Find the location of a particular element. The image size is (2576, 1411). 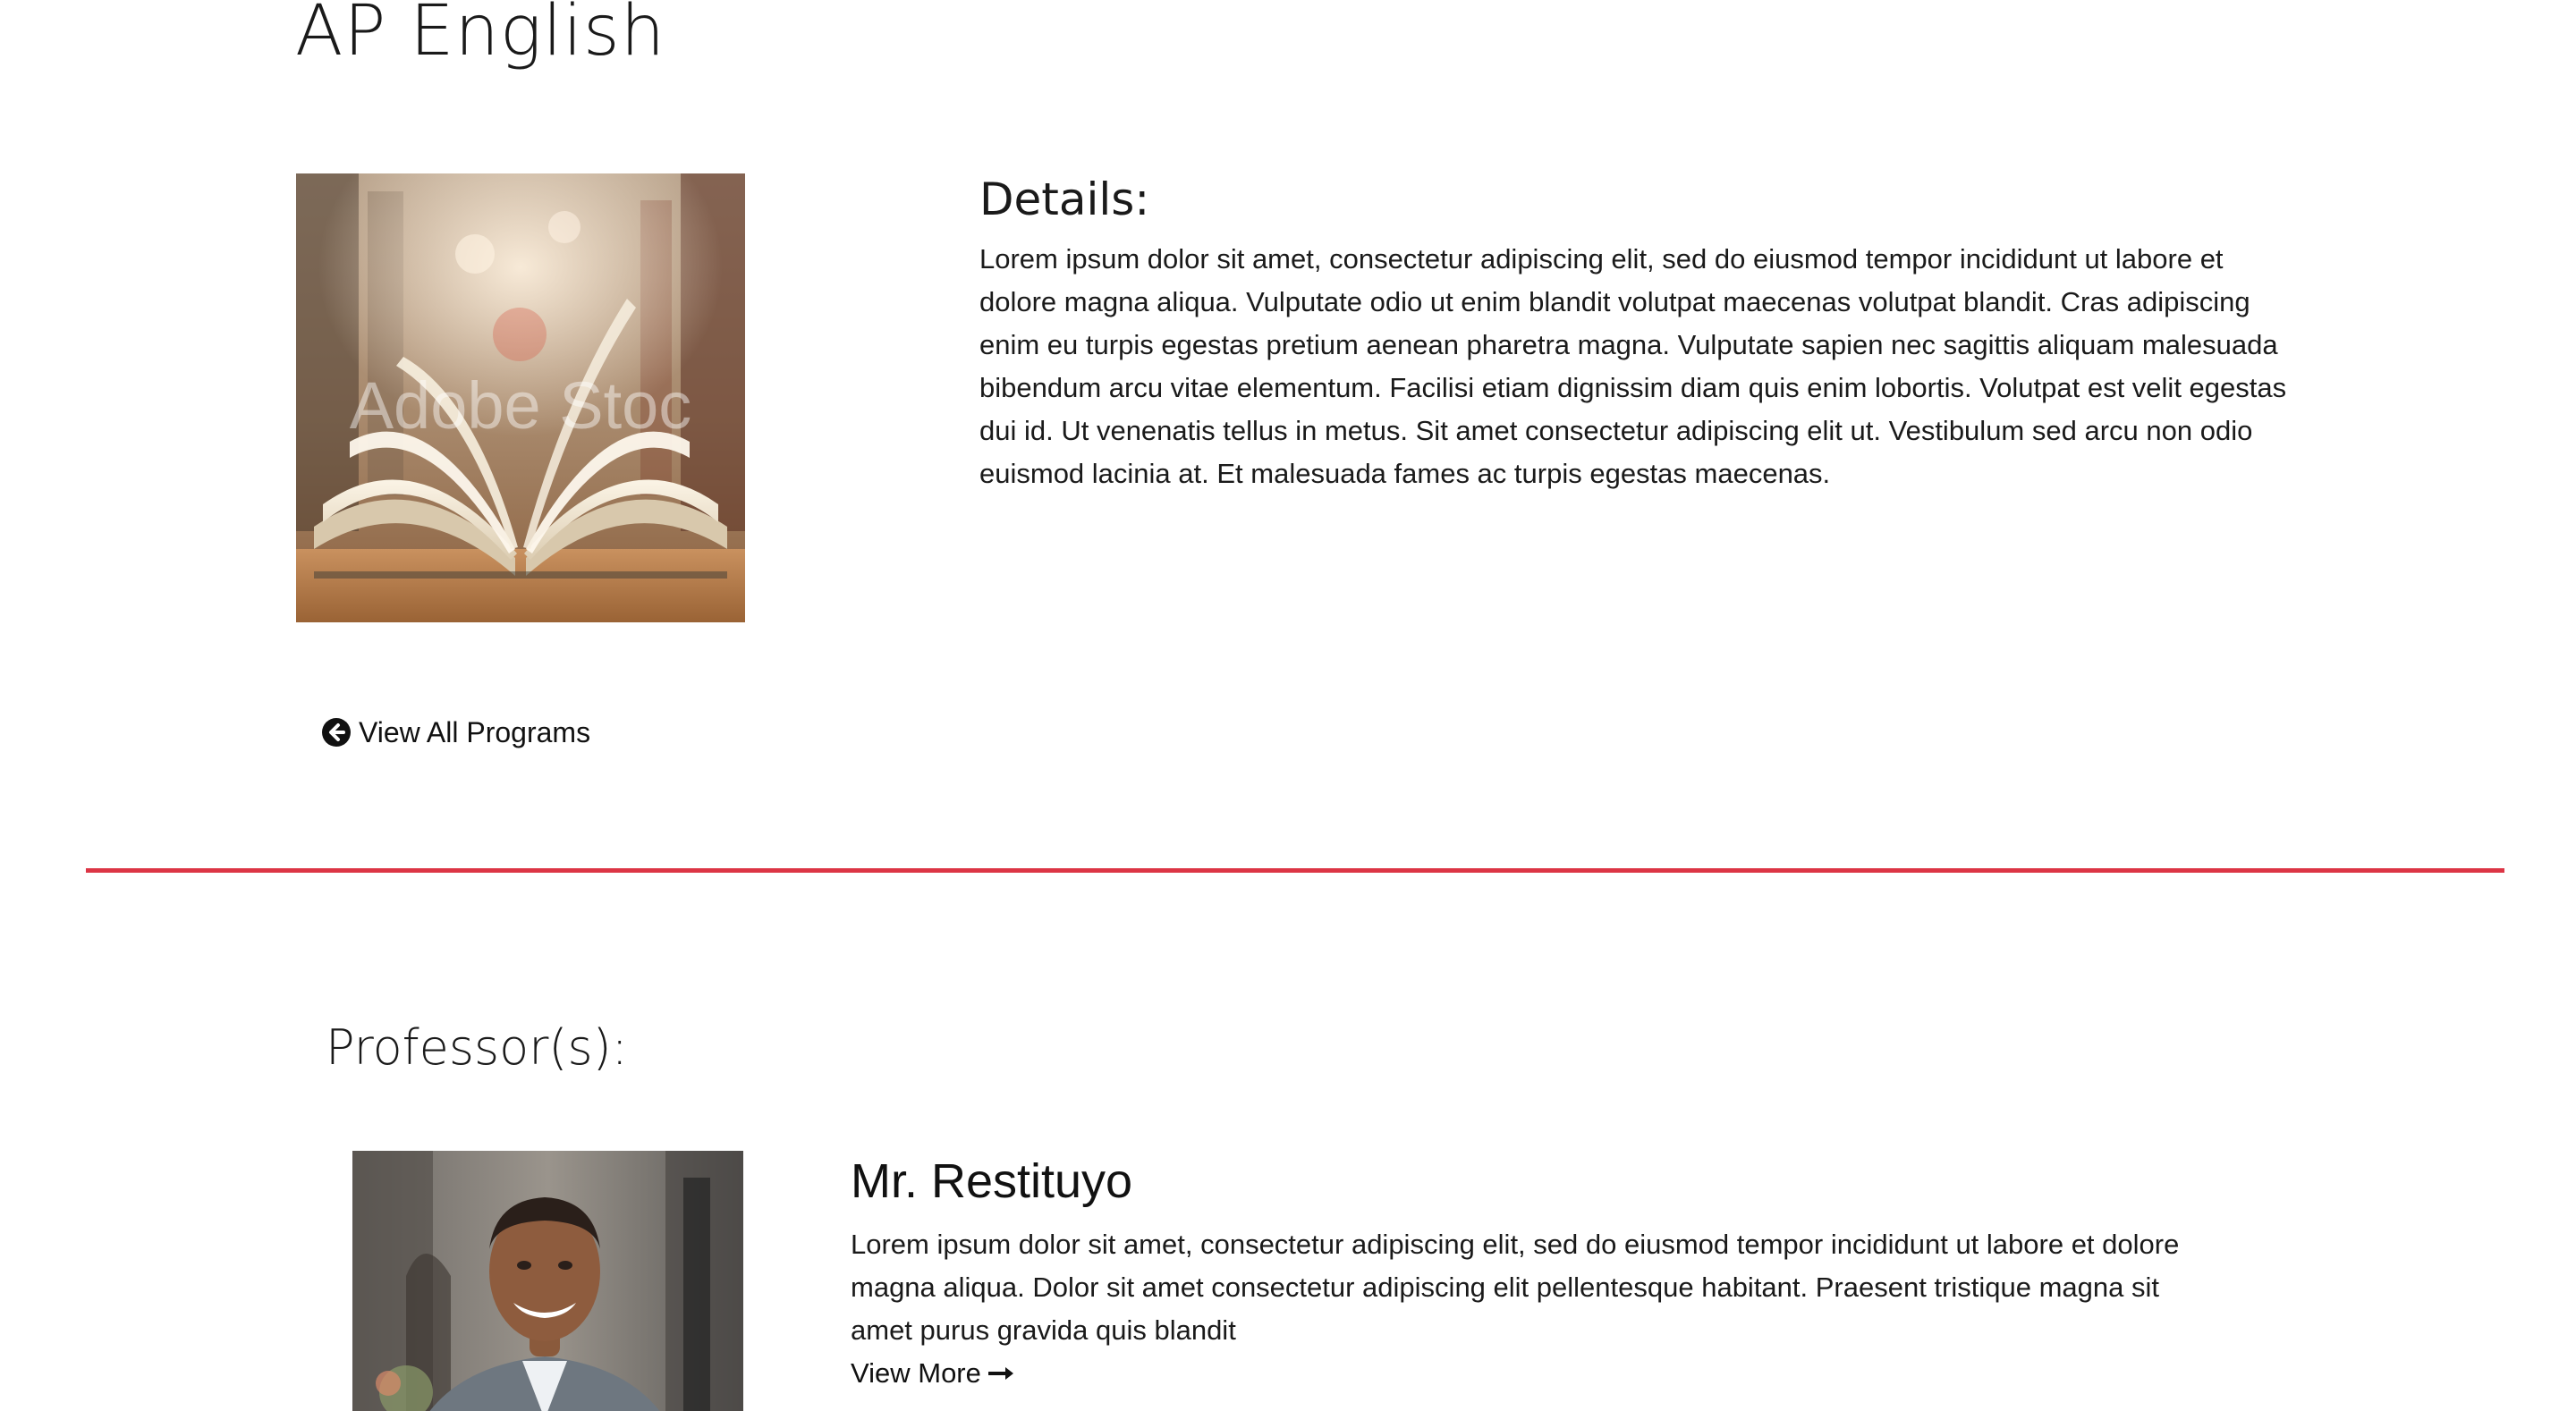

arrow-circle-left-icon is located at coordinates (336, 732).